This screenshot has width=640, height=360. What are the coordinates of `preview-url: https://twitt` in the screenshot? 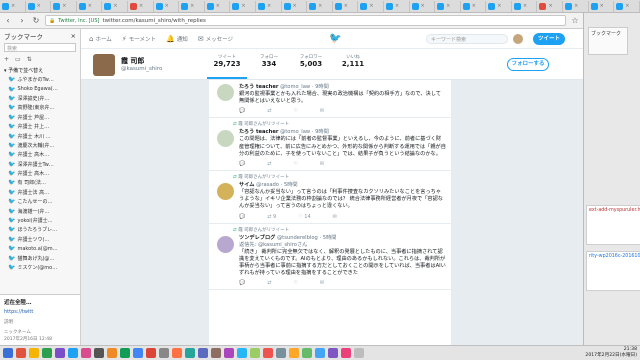 It's located at (40, 312).